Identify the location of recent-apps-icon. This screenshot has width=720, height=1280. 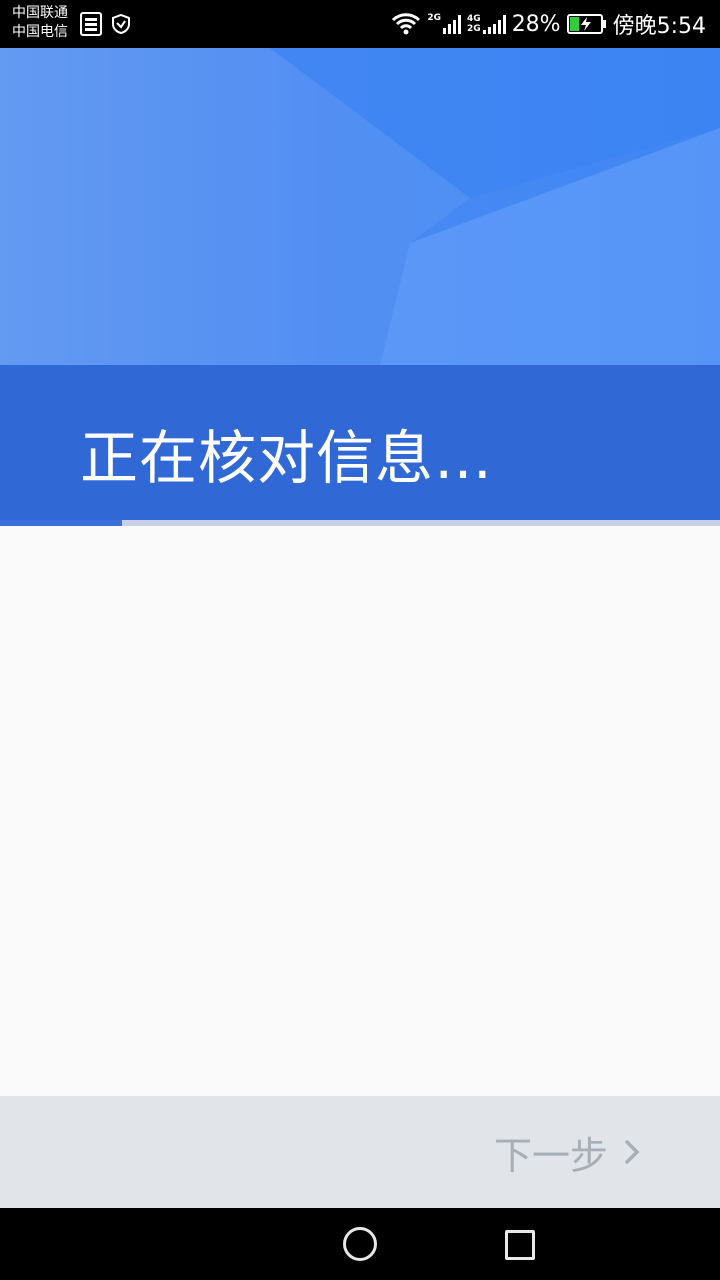
(520, 1245).